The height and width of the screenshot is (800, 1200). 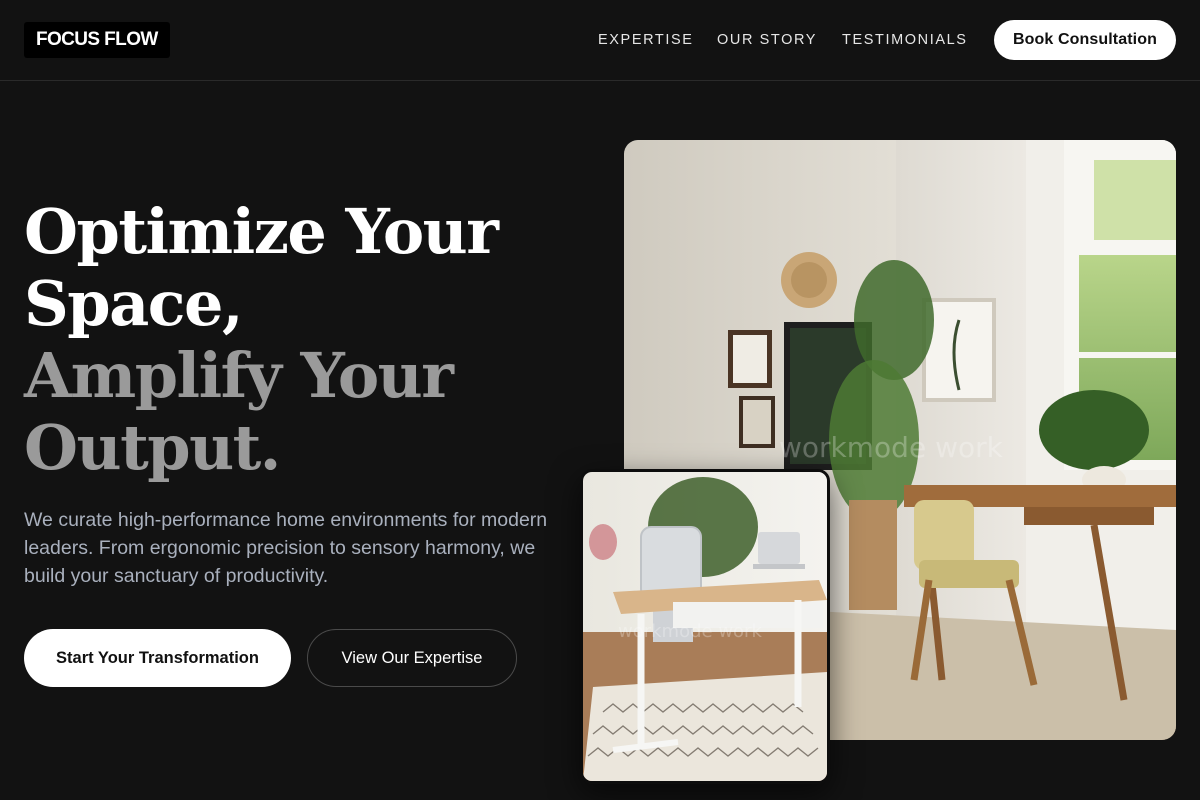 I want to click on brand-logo: FOCUS FLOW, so click(x=97, y=40).